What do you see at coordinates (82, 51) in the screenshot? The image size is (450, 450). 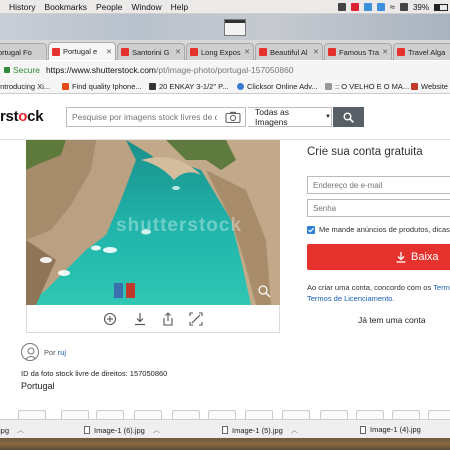 I see `tab-2-active: Portugal e ✕` at bounding box center [82, 51].